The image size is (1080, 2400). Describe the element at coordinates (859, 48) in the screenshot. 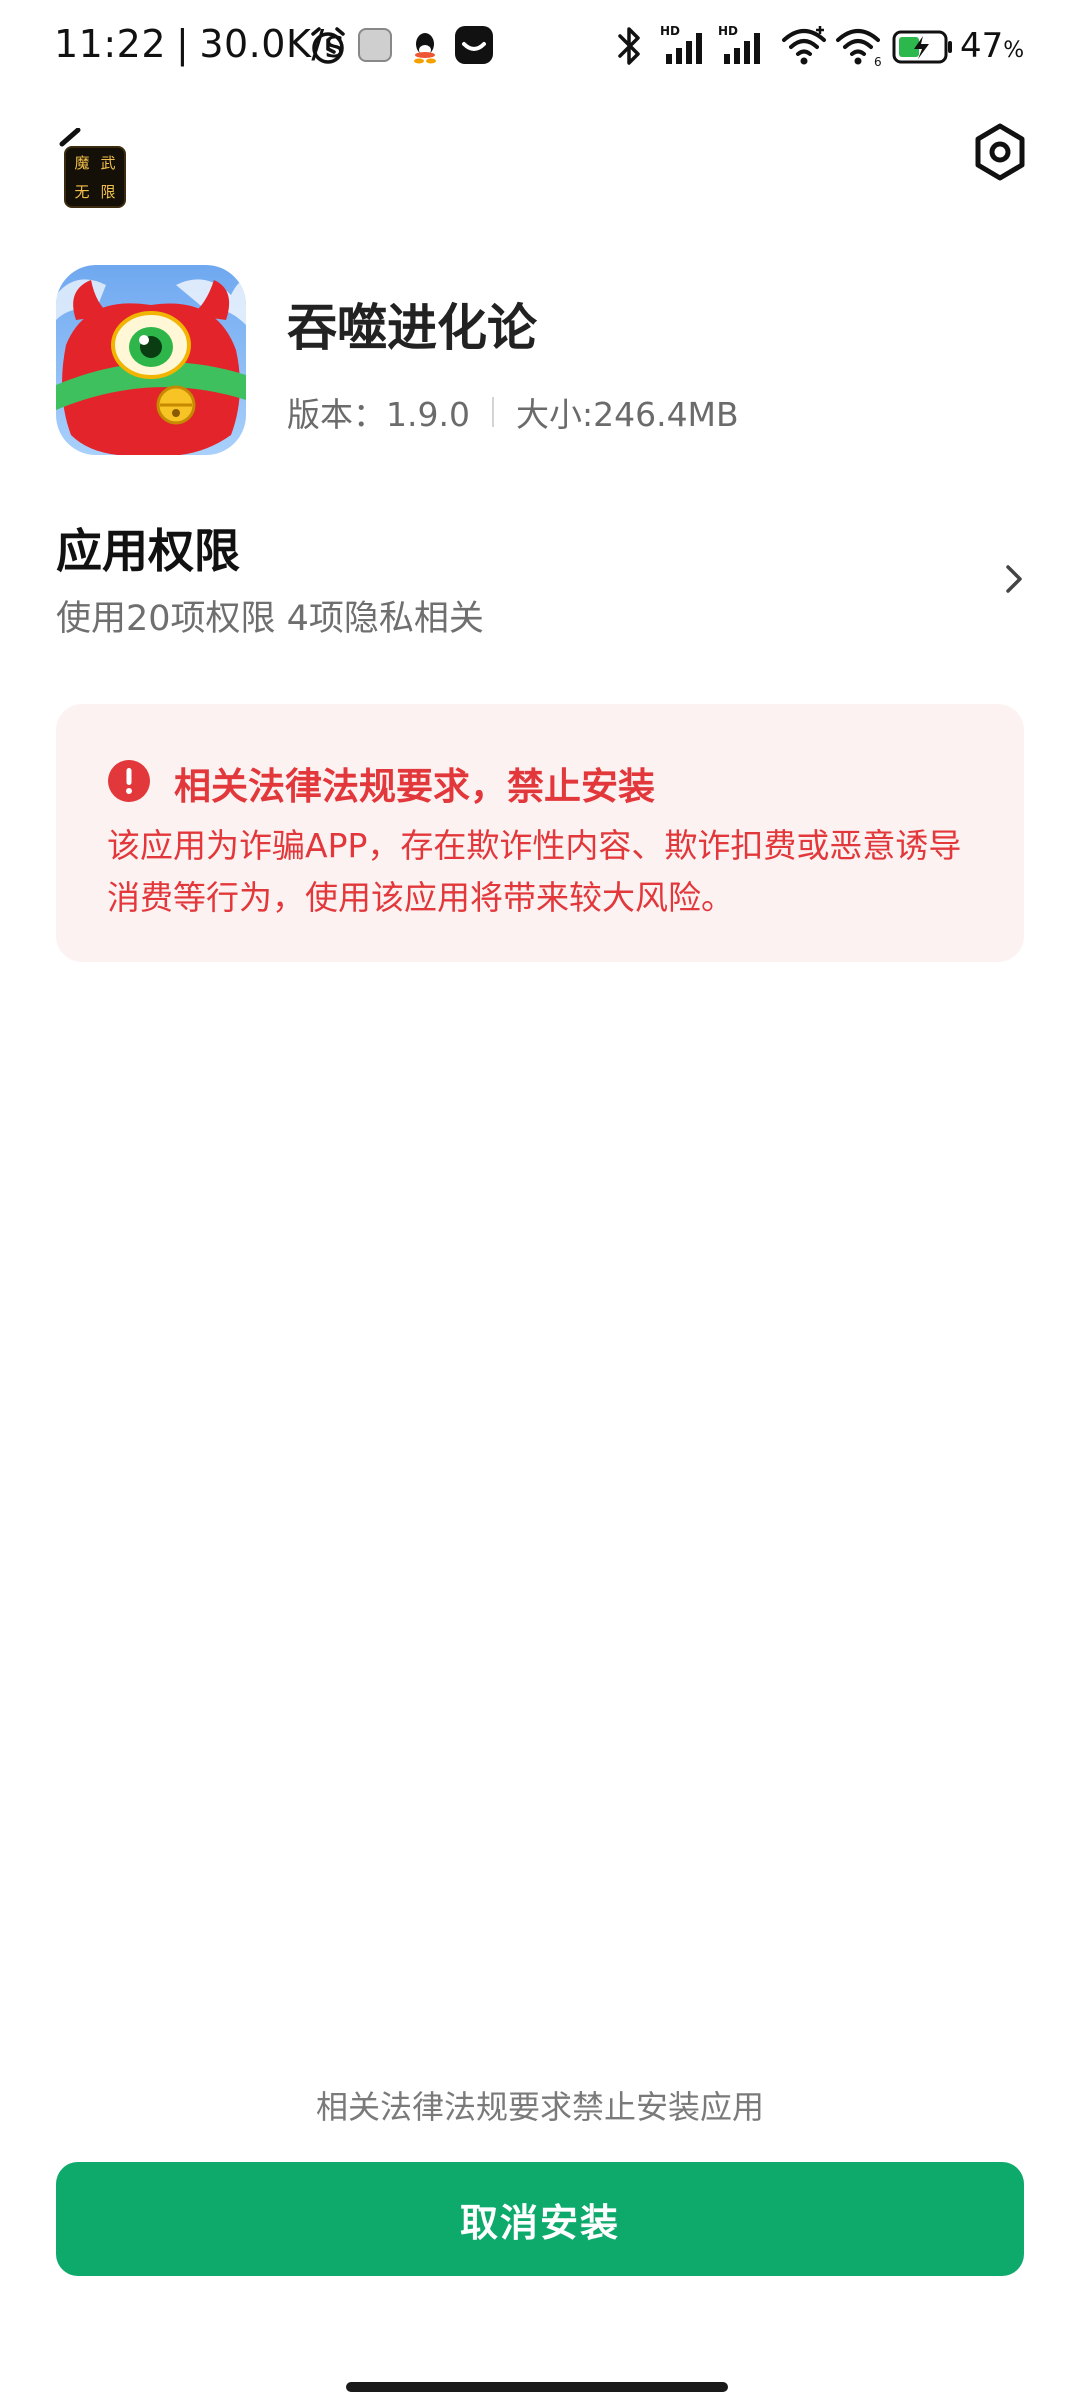

I see `wifi-icon: 6` at that location.